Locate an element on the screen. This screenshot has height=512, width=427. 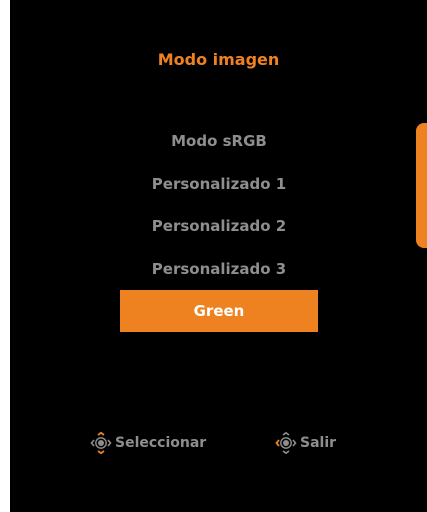
menu-item-personalizado-2: Personalizado 2 is located at coordinates (219, 226).